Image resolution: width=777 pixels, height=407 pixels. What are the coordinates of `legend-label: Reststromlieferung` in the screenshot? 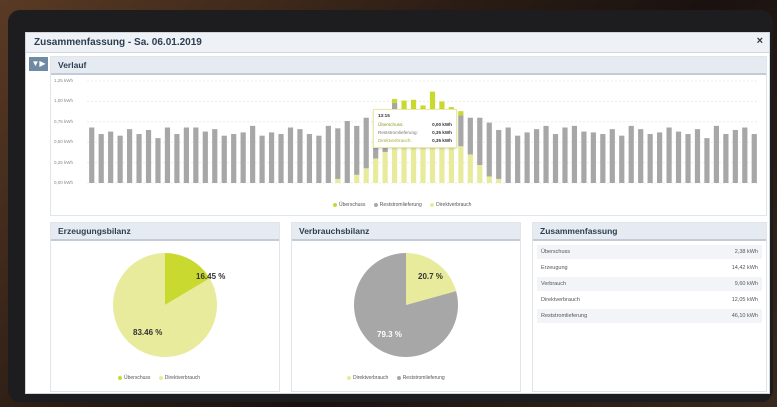 It's located at (423, 378).